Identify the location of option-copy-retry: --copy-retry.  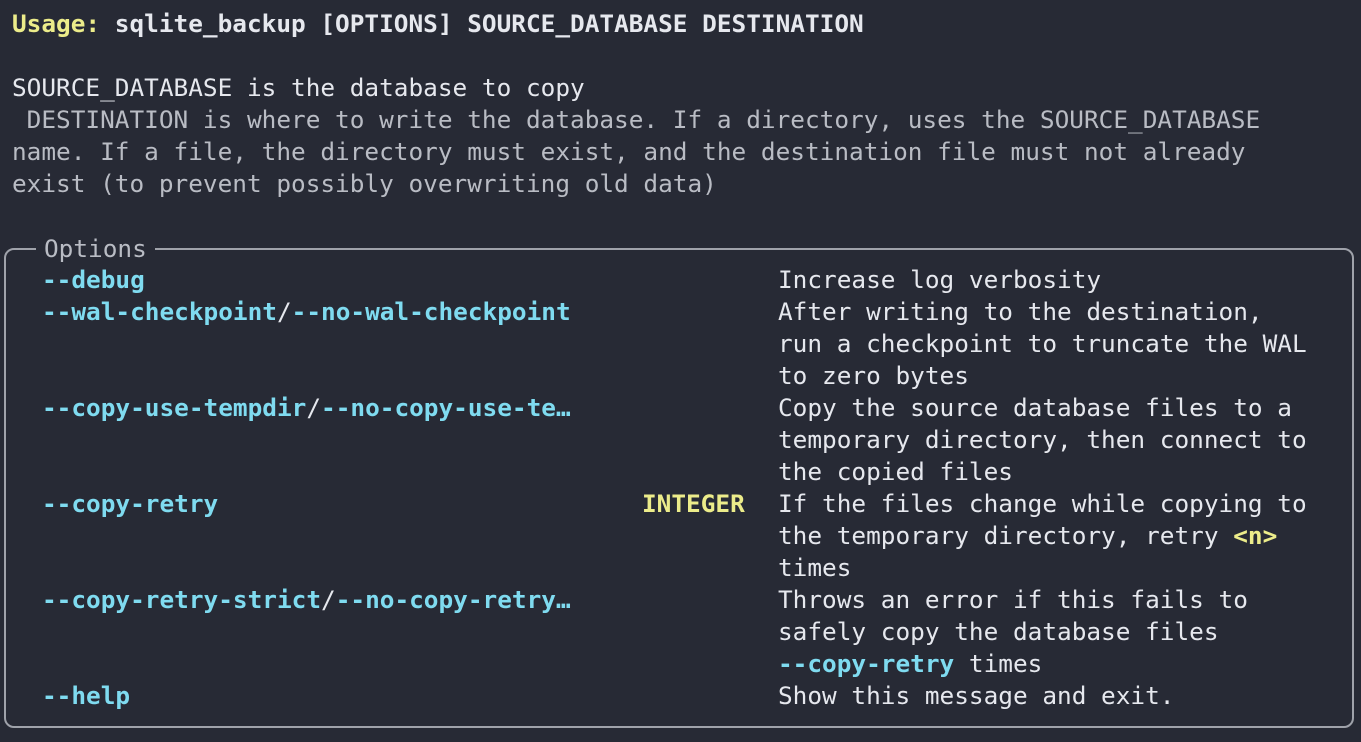
(130, 503).